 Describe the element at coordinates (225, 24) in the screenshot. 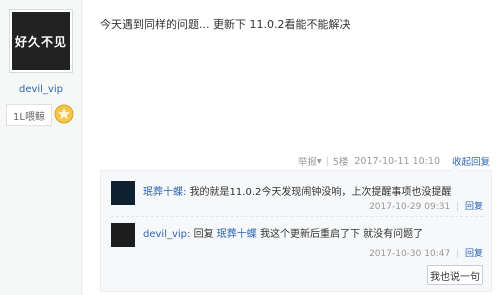

I see `post-content: 今天遇到同样的问题... 更新下 11.0.2看能不能解决` at that location.